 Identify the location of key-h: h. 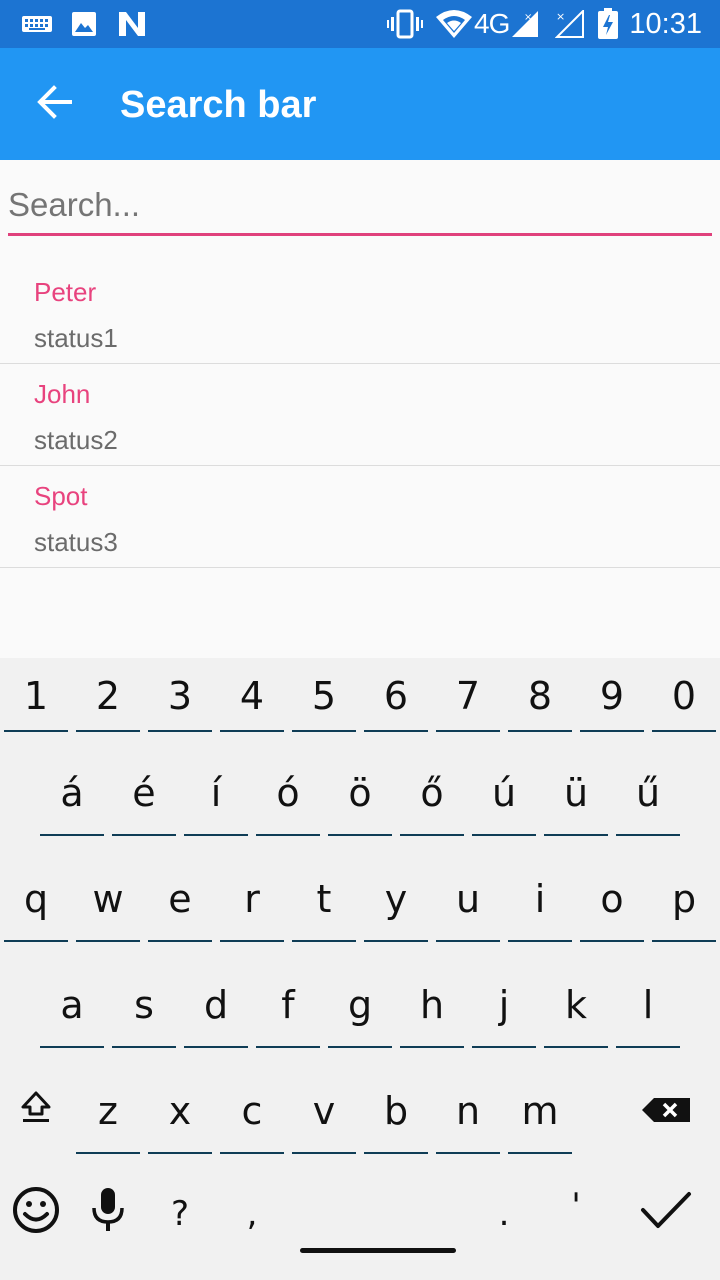
(432, 1005).